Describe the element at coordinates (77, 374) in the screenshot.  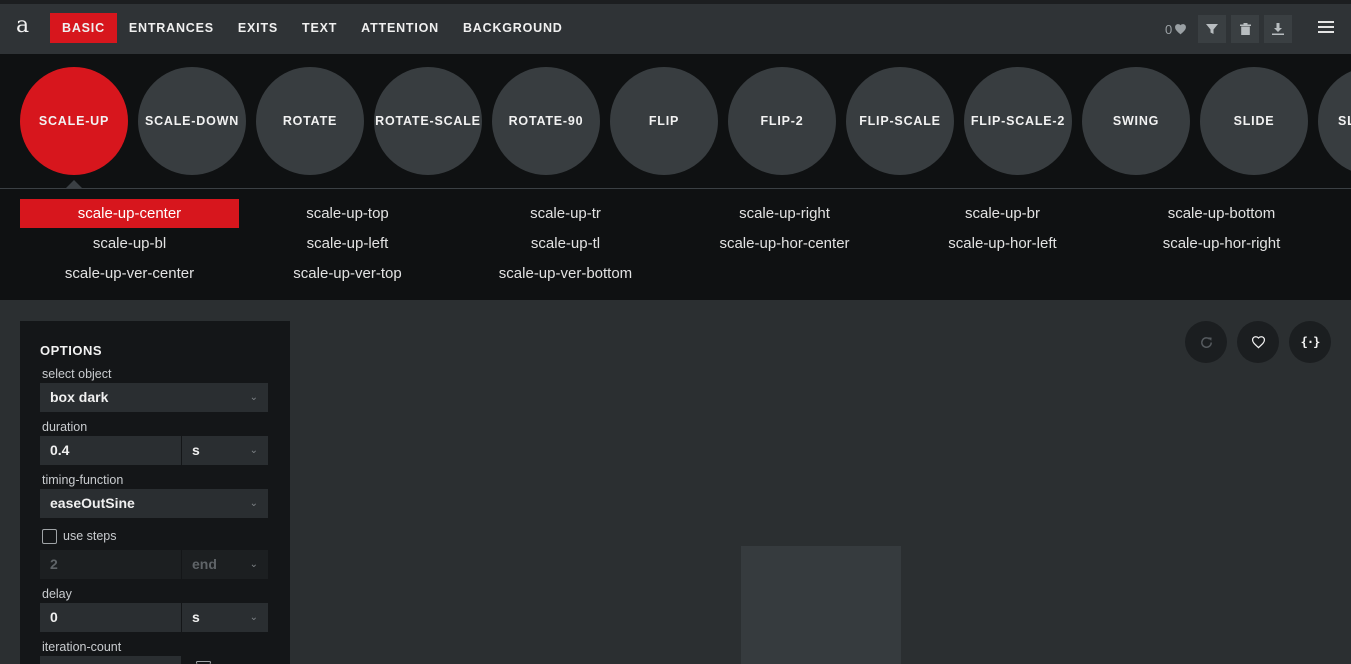
I see `select-object-label: select object` at that location.